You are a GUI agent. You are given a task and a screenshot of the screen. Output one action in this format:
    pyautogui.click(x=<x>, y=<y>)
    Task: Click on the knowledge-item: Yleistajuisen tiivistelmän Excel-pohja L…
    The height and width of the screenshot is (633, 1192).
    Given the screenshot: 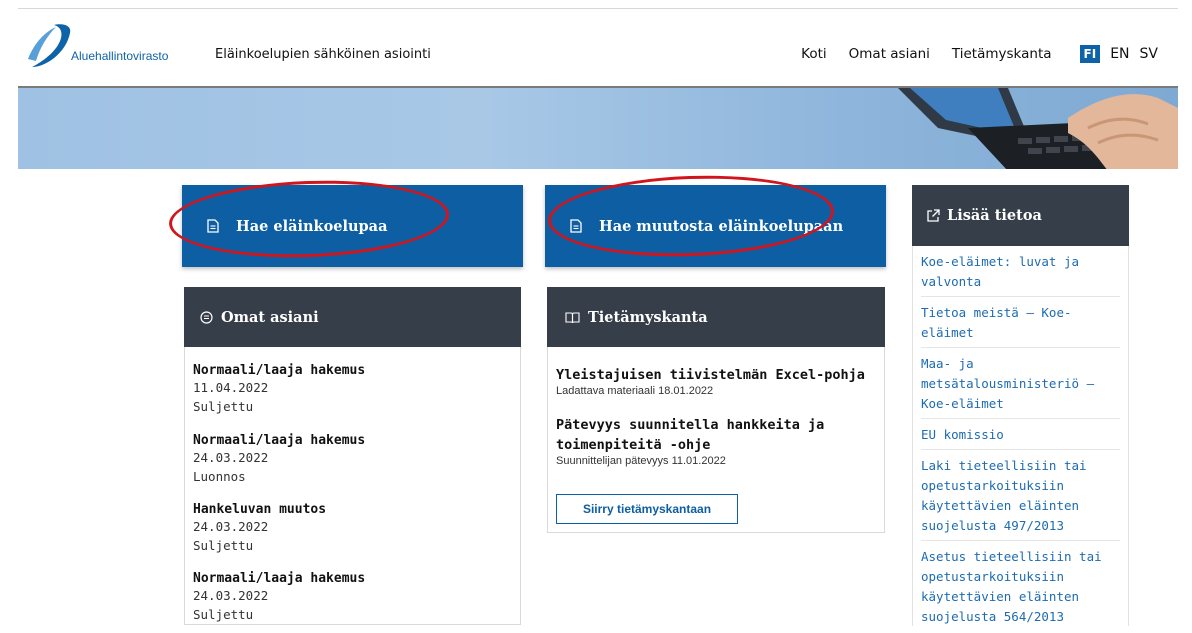 What is the action you would take?
    pyautogui.click(x=716, y=381)
    